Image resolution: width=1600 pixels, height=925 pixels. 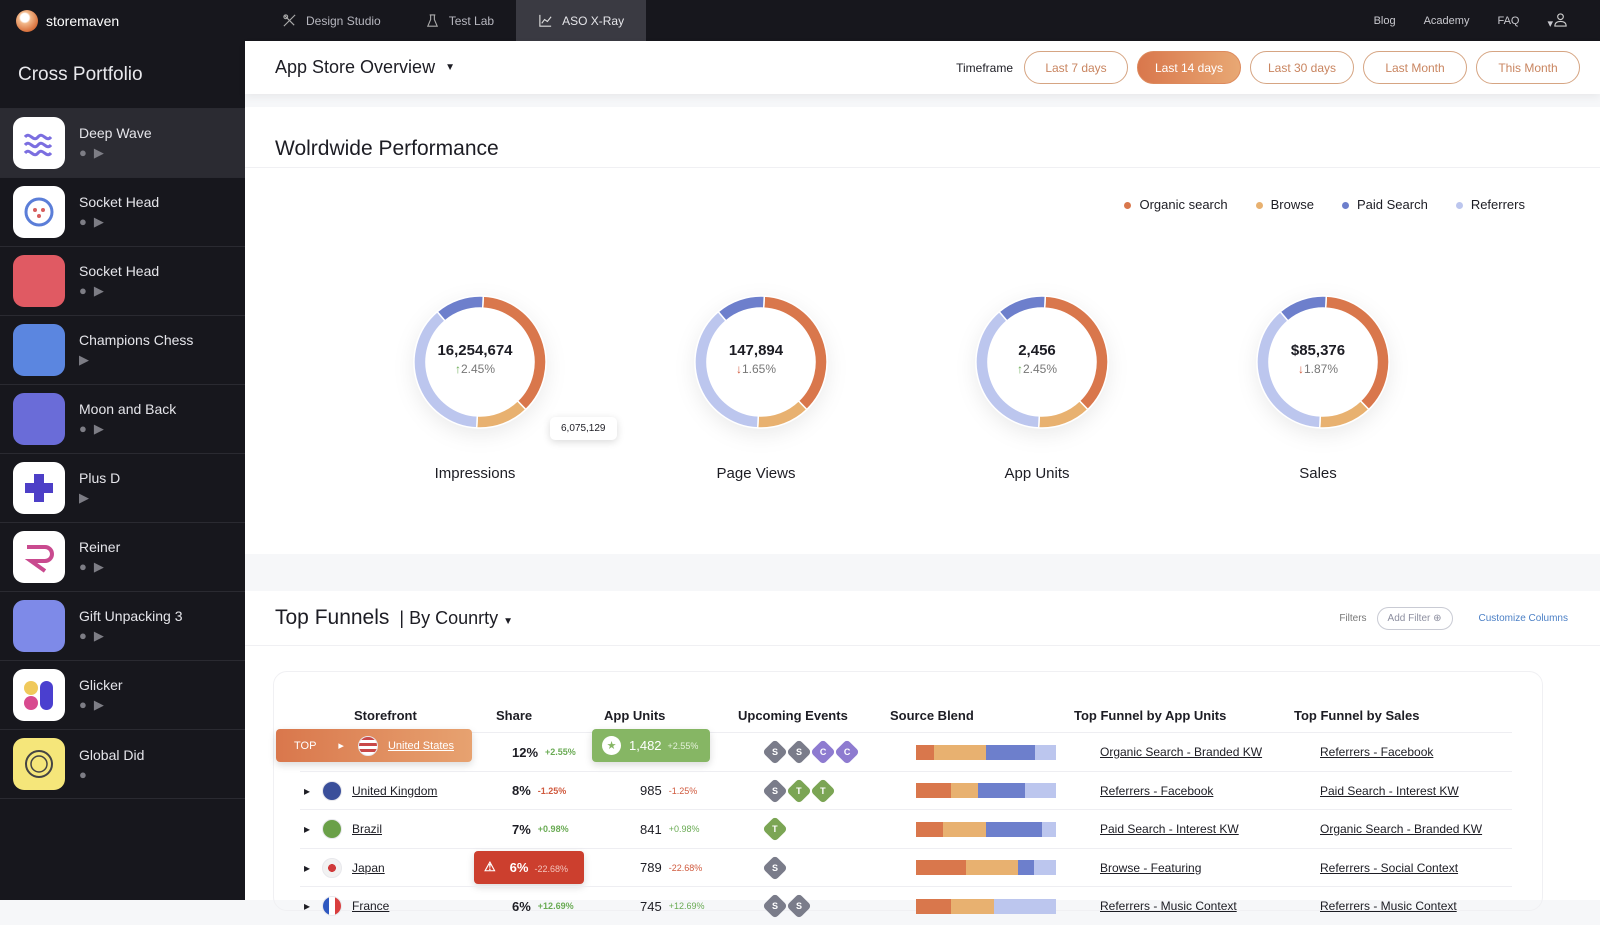 What do you see at coordinates (1156, 791) in the screenshot?
I see `funnel-units-link: Referrers - Facebook` at bounding box center [1156, 791].